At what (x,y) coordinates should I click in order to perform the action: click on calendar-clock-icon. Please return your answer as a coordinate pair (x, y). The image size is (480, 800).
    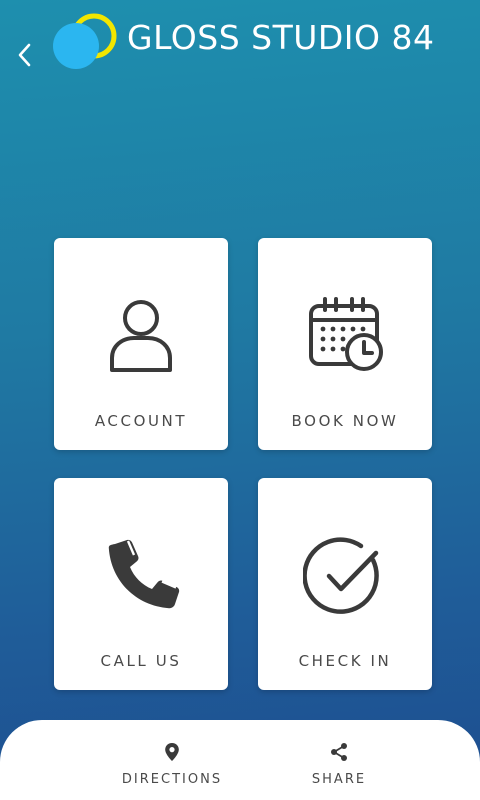
    Looking at the image, I should click on (345, 336).